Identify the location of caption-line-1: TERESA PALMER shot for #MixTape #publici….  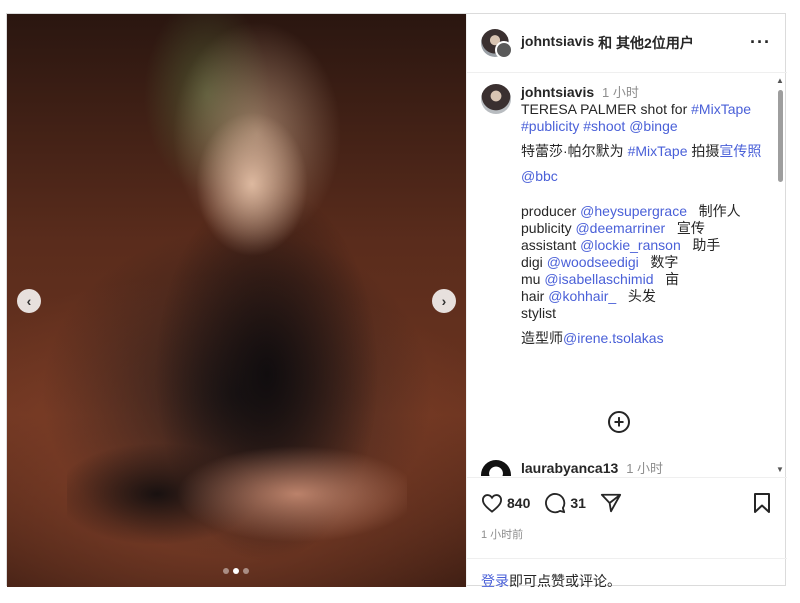
(636, 117).